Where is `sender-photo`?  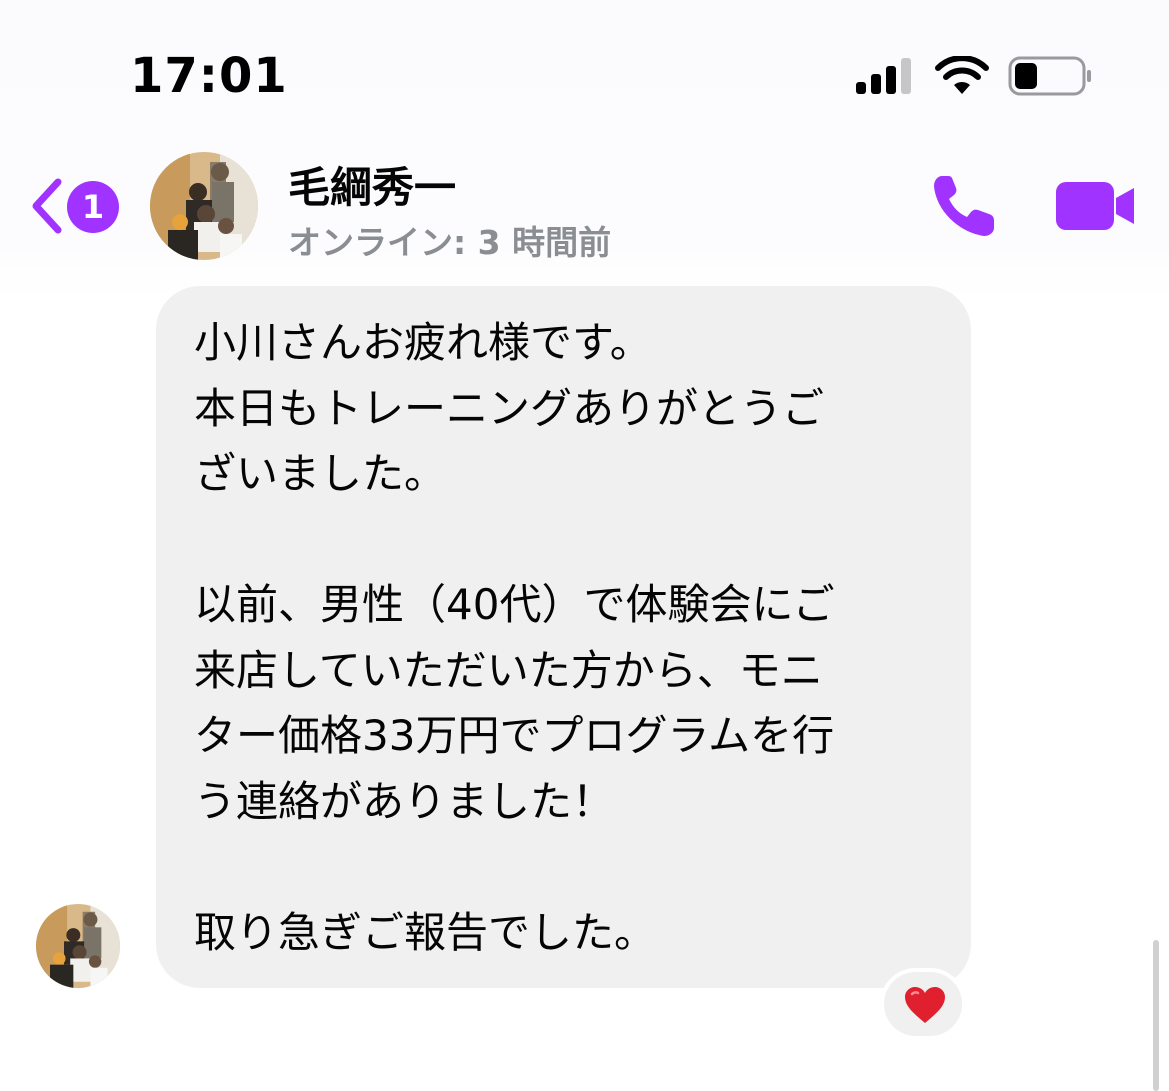
sender-photo is located at coordinates (78, 946).